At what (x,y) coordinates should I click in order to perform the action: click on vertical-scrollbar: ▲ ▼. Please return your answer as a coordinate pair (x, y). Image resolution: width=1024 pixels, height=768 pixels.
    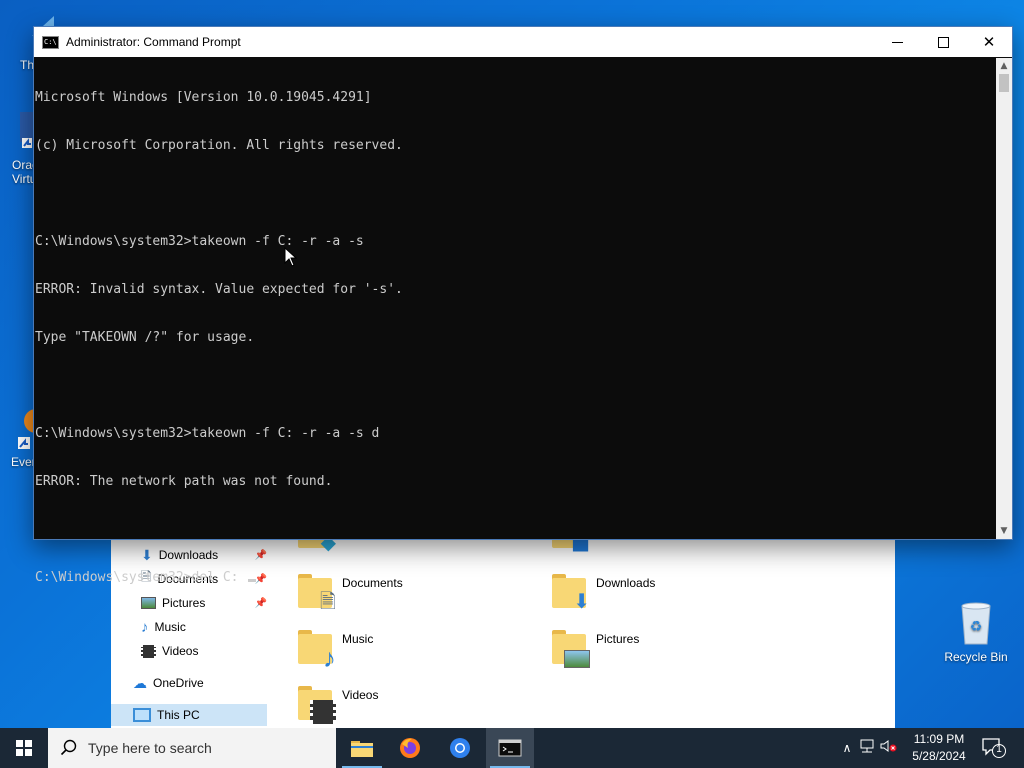
    Looking at the image, I should click on (1004, 298).